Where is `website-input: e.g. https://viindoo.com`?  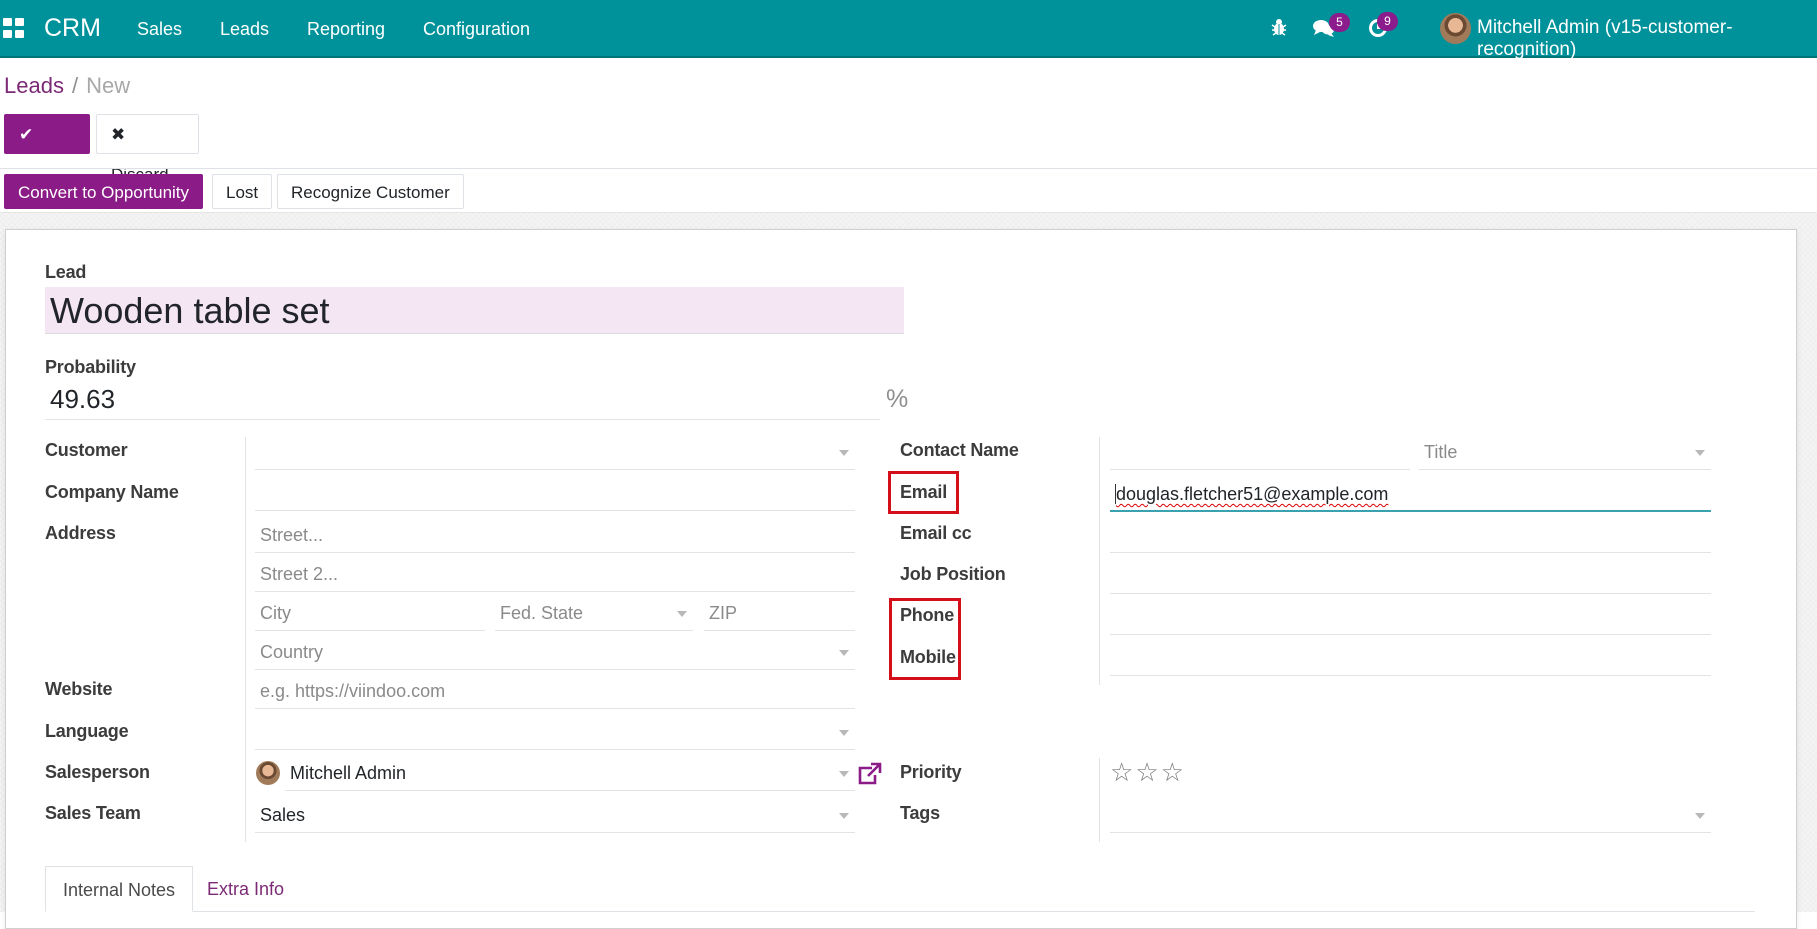 website-input: e.g. https://viindoo.com is located at coordinates (555, 691).